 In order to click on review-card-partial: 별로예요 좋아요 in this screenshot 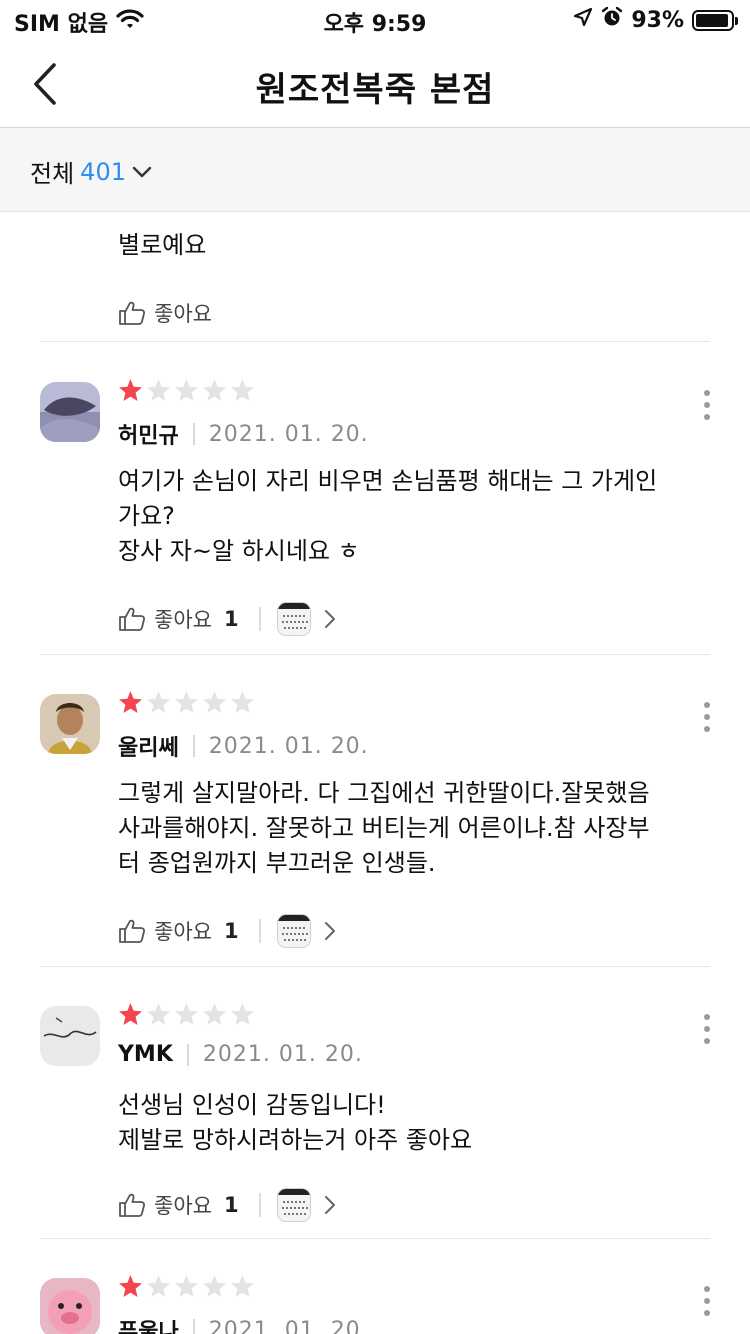, I will do `click(375, 277)`.